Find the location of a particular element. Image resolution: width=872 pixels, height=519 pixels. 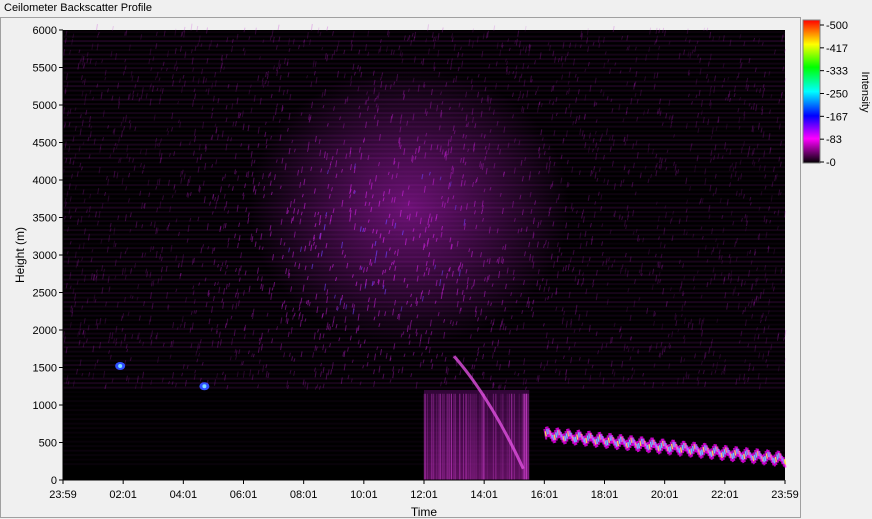

x-axis-title: Time is located at coordinates (424, 512).